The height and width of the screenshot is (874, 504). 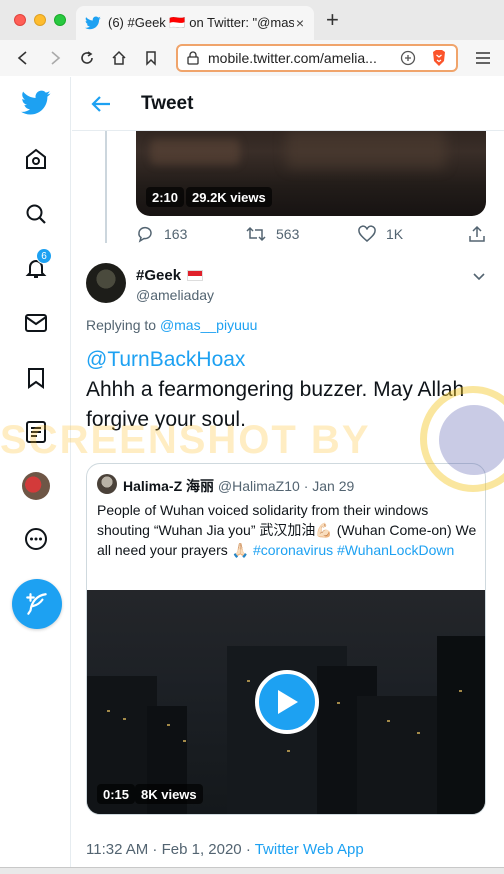 What do you see at coordinates (288, 104) in the screenshot?
I see `page-header: Tweet` at bounding box center [288, 104].